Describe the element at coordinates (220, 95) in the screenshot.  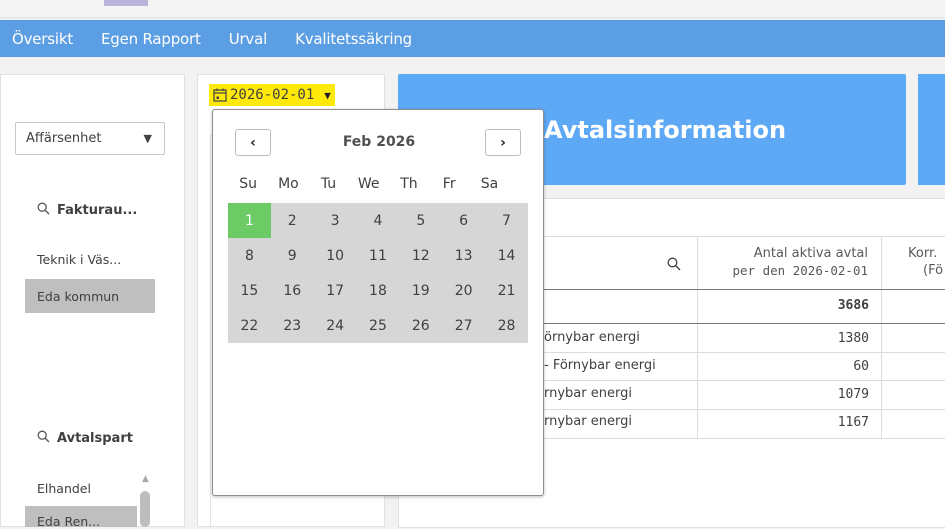
I see `calendar-icon` at that location.